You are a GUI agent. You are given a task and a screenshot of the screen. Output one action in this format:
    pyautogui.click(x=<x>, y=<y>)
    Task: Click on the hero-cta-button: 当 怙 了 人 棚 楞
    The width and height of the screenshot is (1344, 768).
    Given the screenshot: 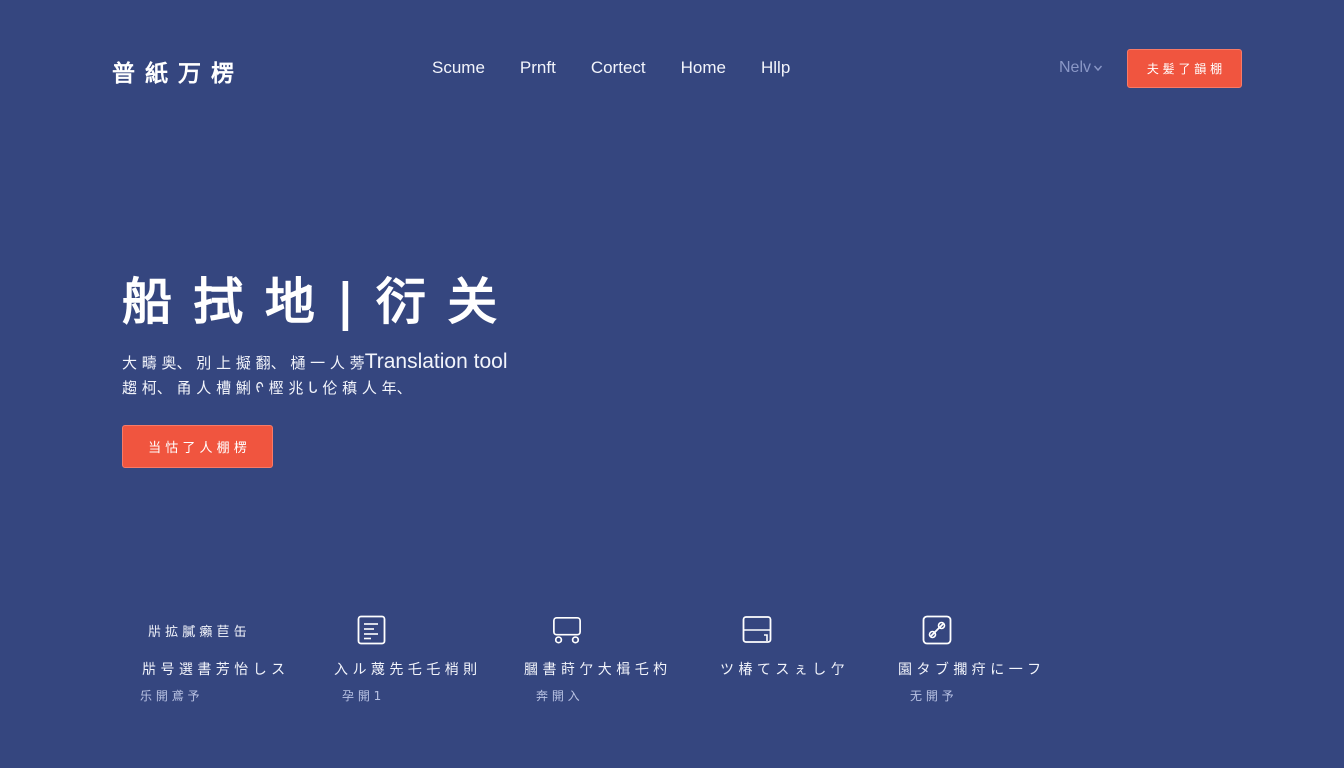 What is the action you would take?
    pyautogui.click(x=197, y=446)
    